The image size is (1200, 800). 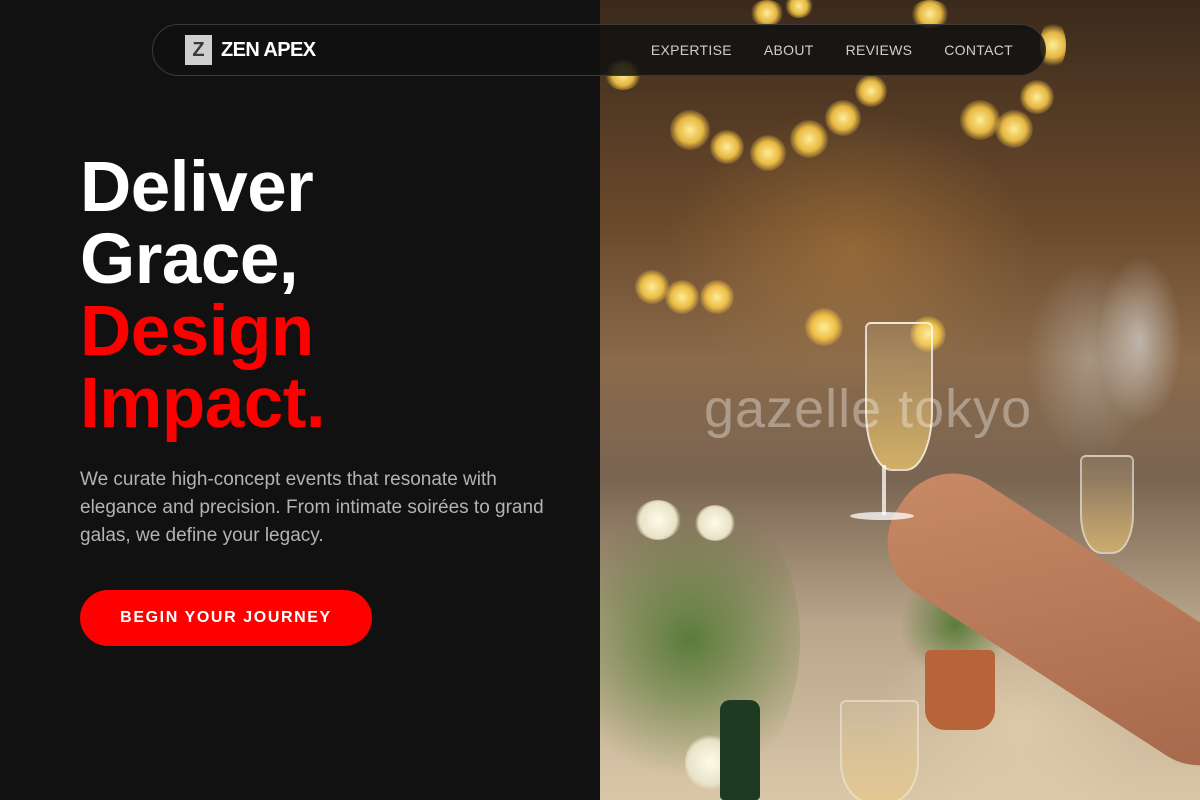 I want to click on nav-links: EXPERTISE ABOUT REVIEWS CONTACT, so click(x=832, y=50).